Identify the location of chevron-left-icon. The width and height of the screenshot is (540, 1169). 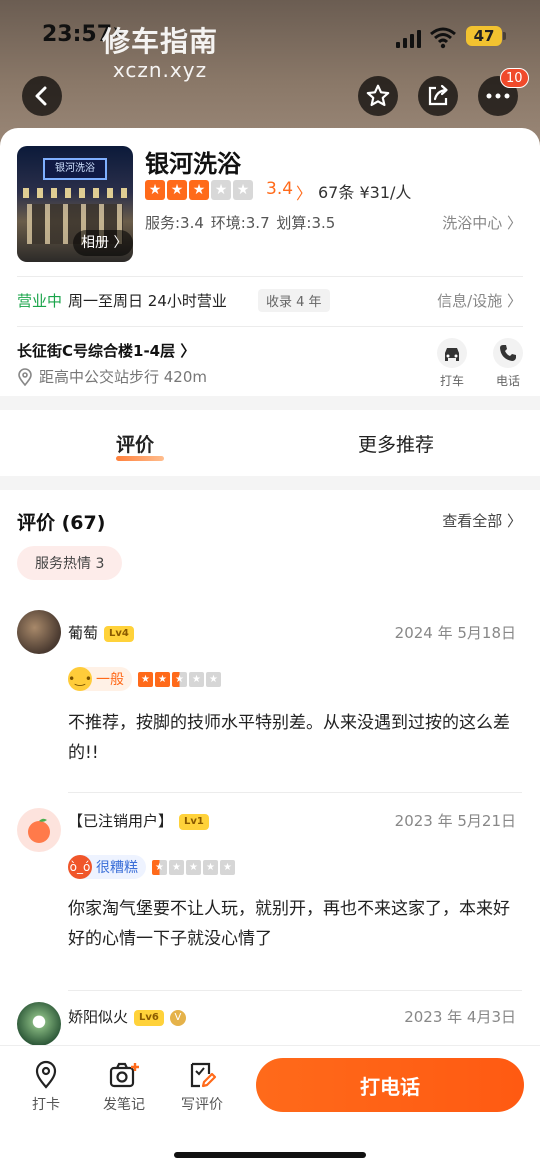
(41, 96).